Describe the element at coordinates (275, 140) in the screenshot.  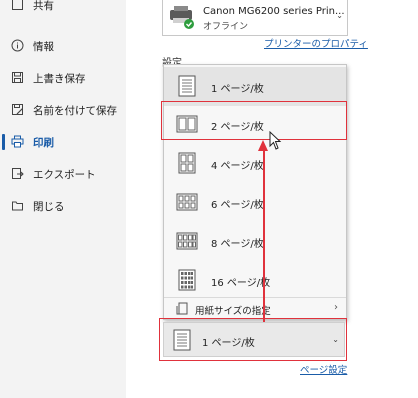
I see `mouse-cursor-icon` at that location.